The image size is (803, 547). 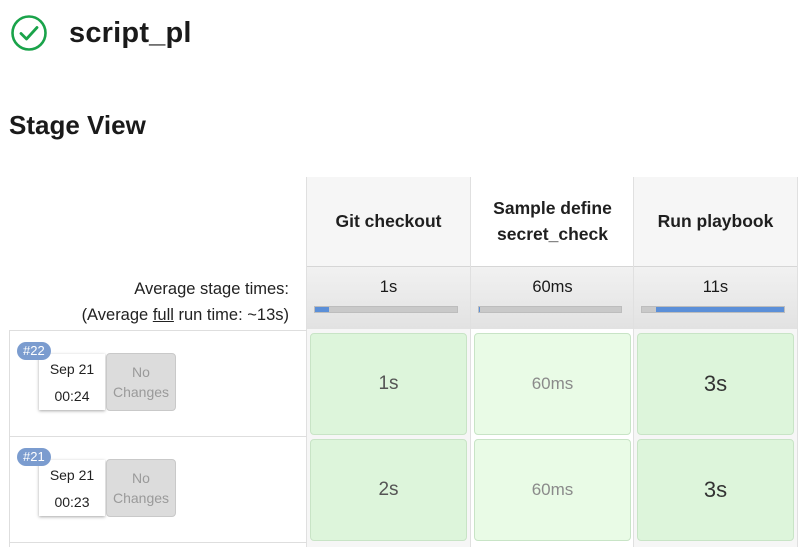 What do you see at coordinates (552, 297) in the screenshot?
I see `stage-average-cell: 60ms` at bounding box center [552, 297].